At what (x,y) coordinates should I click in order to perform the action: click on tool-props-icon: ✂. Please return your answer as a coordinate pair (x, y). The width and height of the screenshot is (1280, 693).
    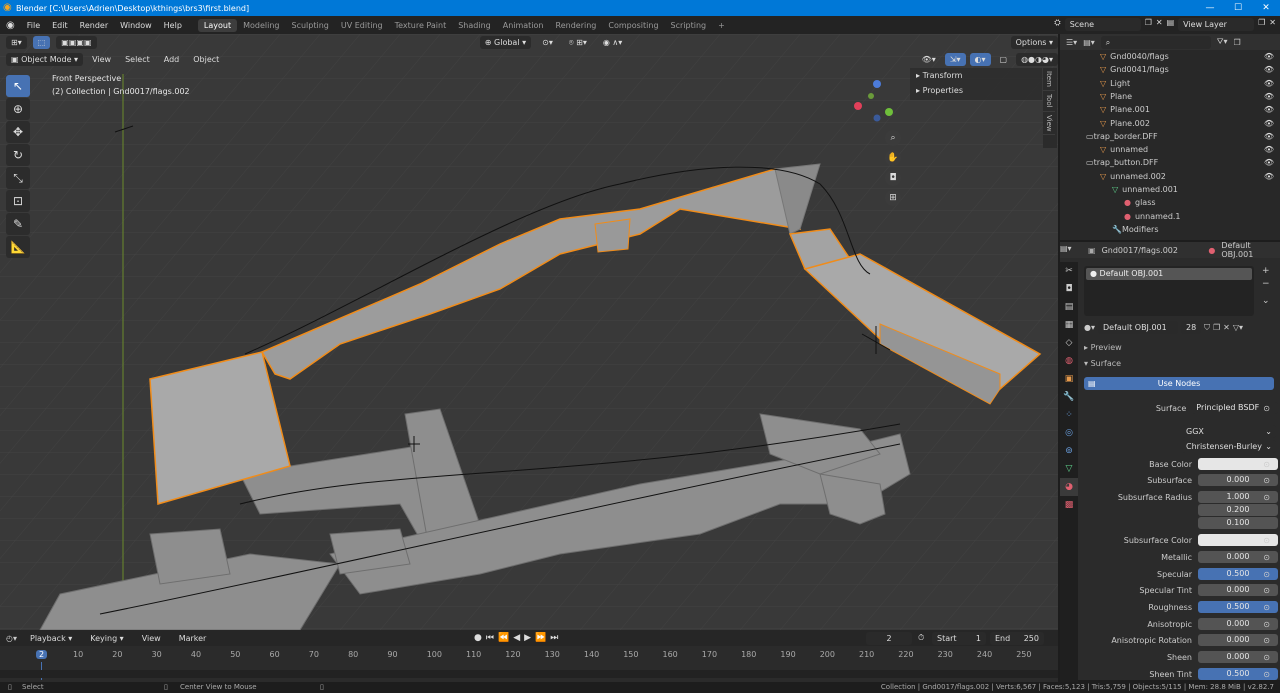
    Looking at the image, I should click on (1069, 271).